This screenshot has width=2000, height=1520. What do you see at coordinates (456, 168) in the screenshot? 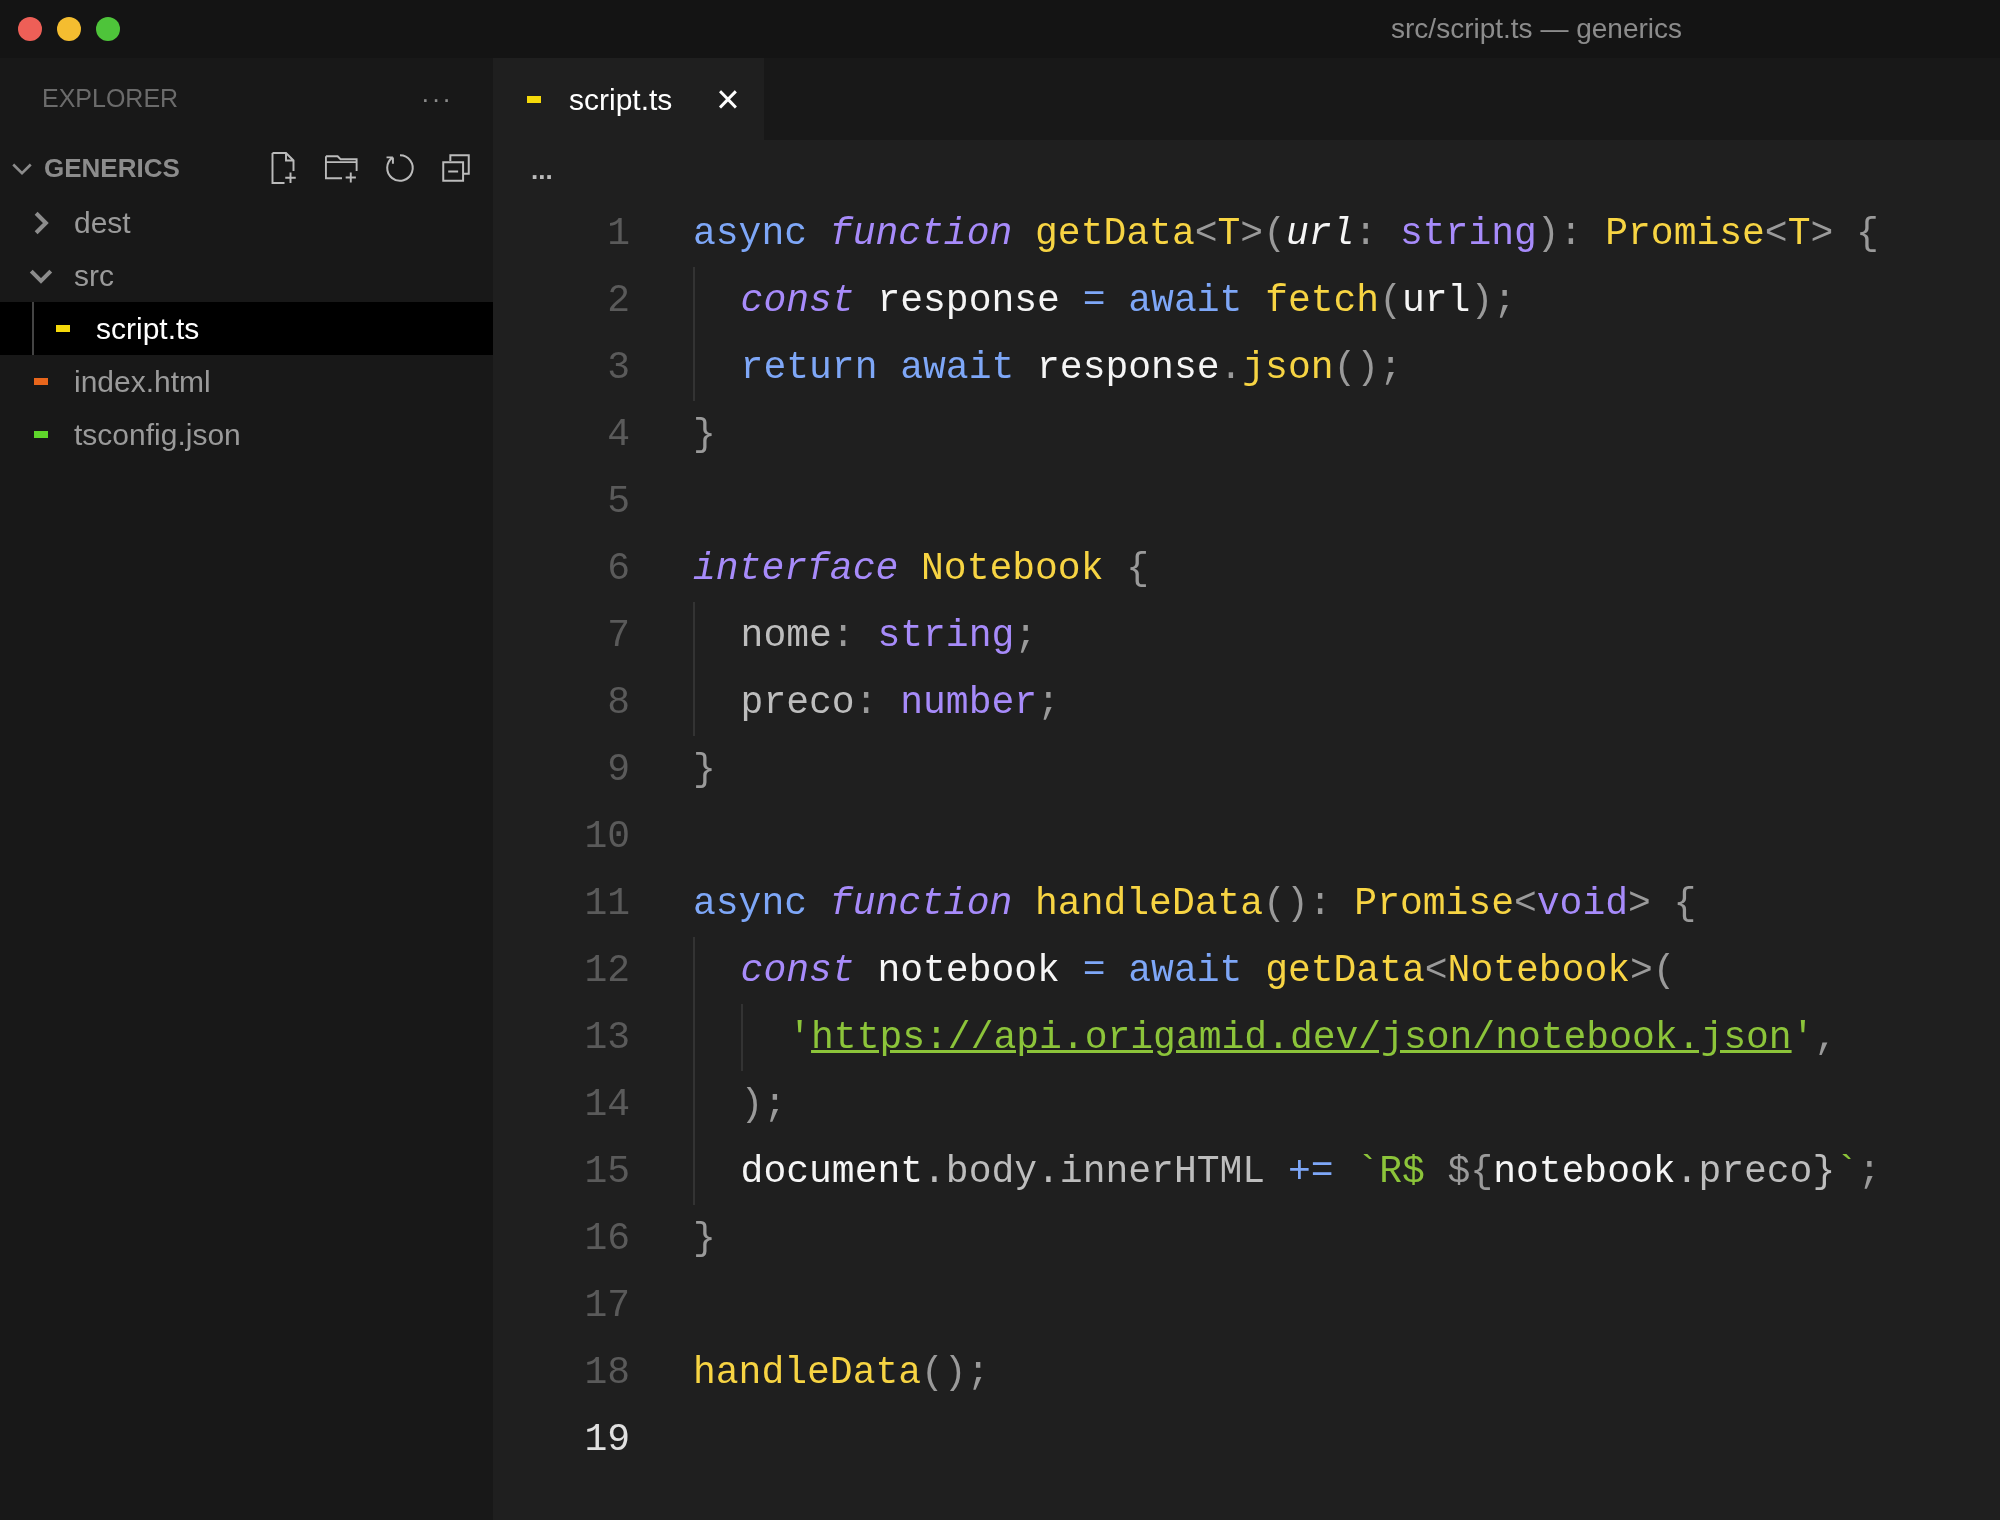
I see `collapse-all-icon` at bounding box center [456, 168].